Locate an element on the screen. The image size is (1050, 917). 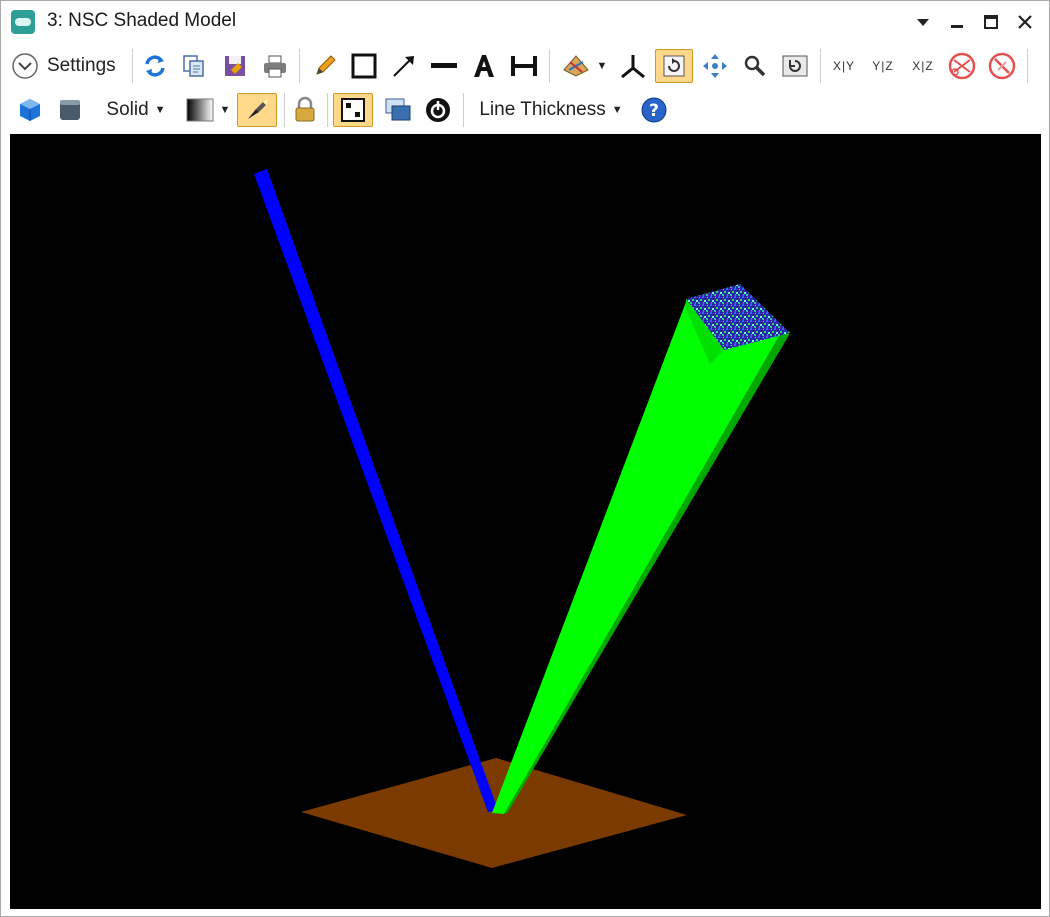
maximize-button is located at coordinates (991, 22).